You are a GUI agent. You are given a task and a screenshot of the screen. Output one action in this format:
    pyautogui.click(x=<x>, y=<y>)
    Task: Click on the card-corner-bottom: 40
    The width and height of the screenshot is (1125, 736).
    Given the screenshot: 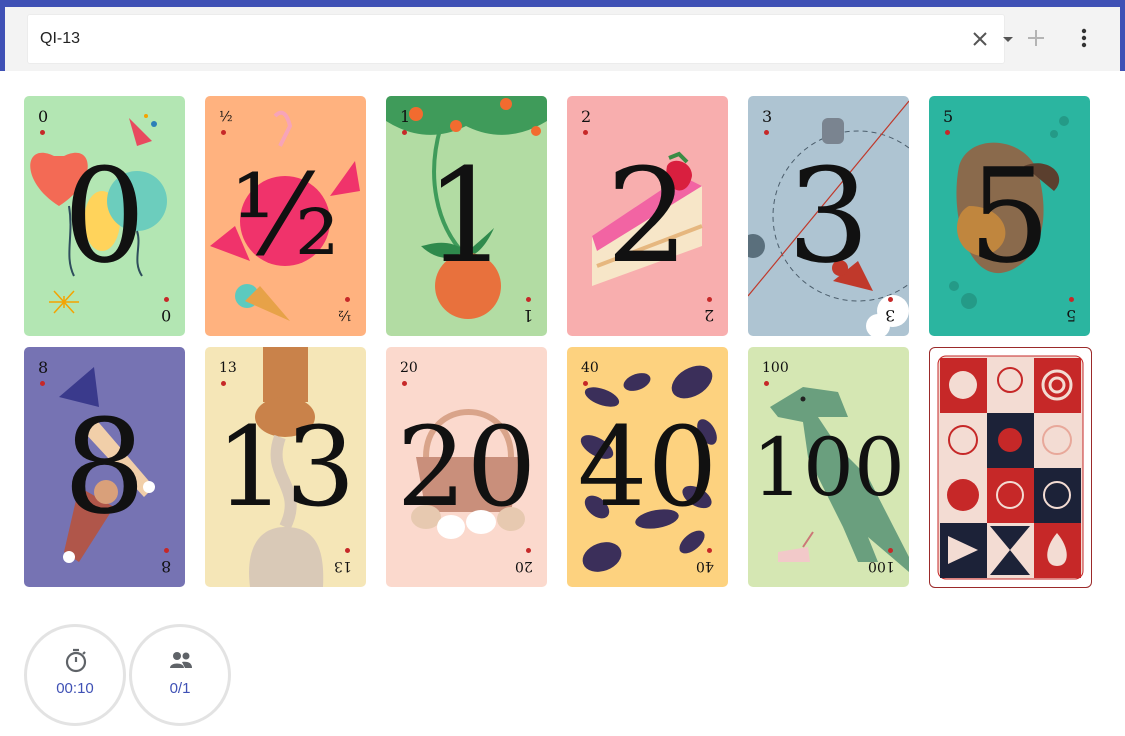 What is the action you would take?
    pyautogui.click(x=705, y=566)
    